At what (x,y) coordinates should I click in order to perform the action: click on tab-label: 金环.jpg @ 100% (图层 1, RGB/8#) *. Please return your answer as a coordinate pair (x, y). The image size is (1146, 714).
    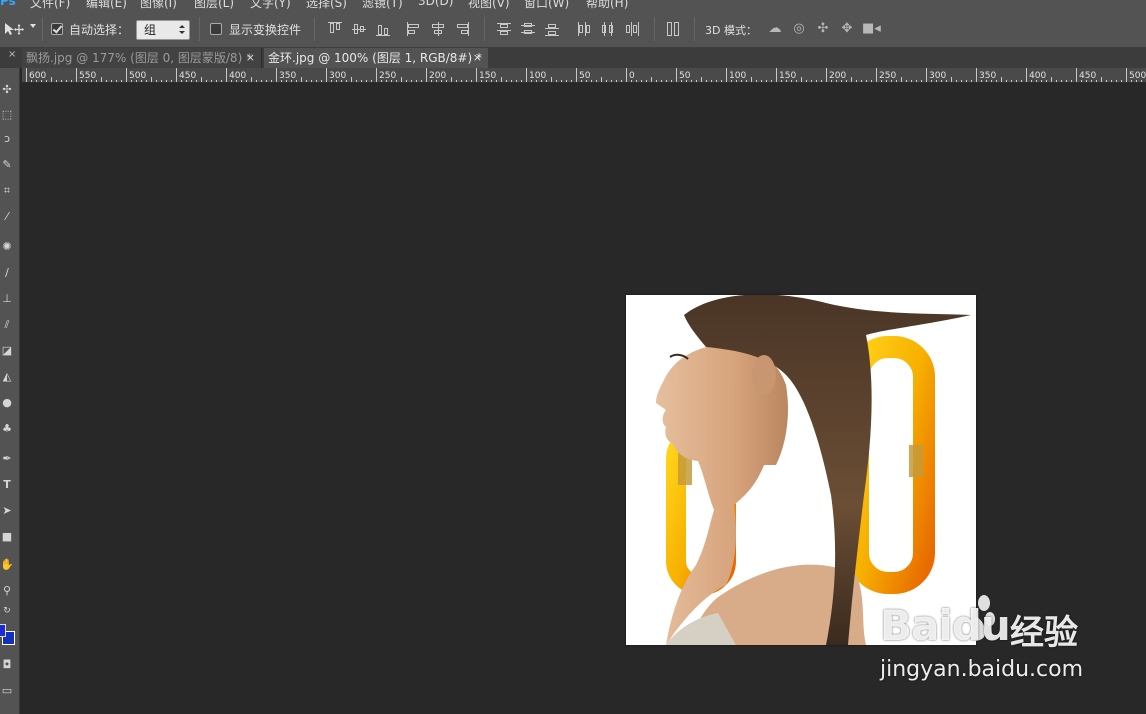
    Looking at the image, I should click on (375, 58).